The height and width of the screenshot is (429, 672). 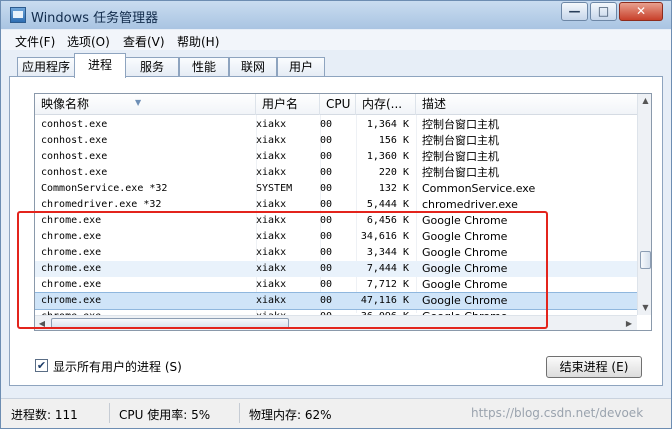 What do you see at coordinates (144, 41) in the screenshot?
I see `menu-view: 查看(V)` at bounding box center [144, 41].